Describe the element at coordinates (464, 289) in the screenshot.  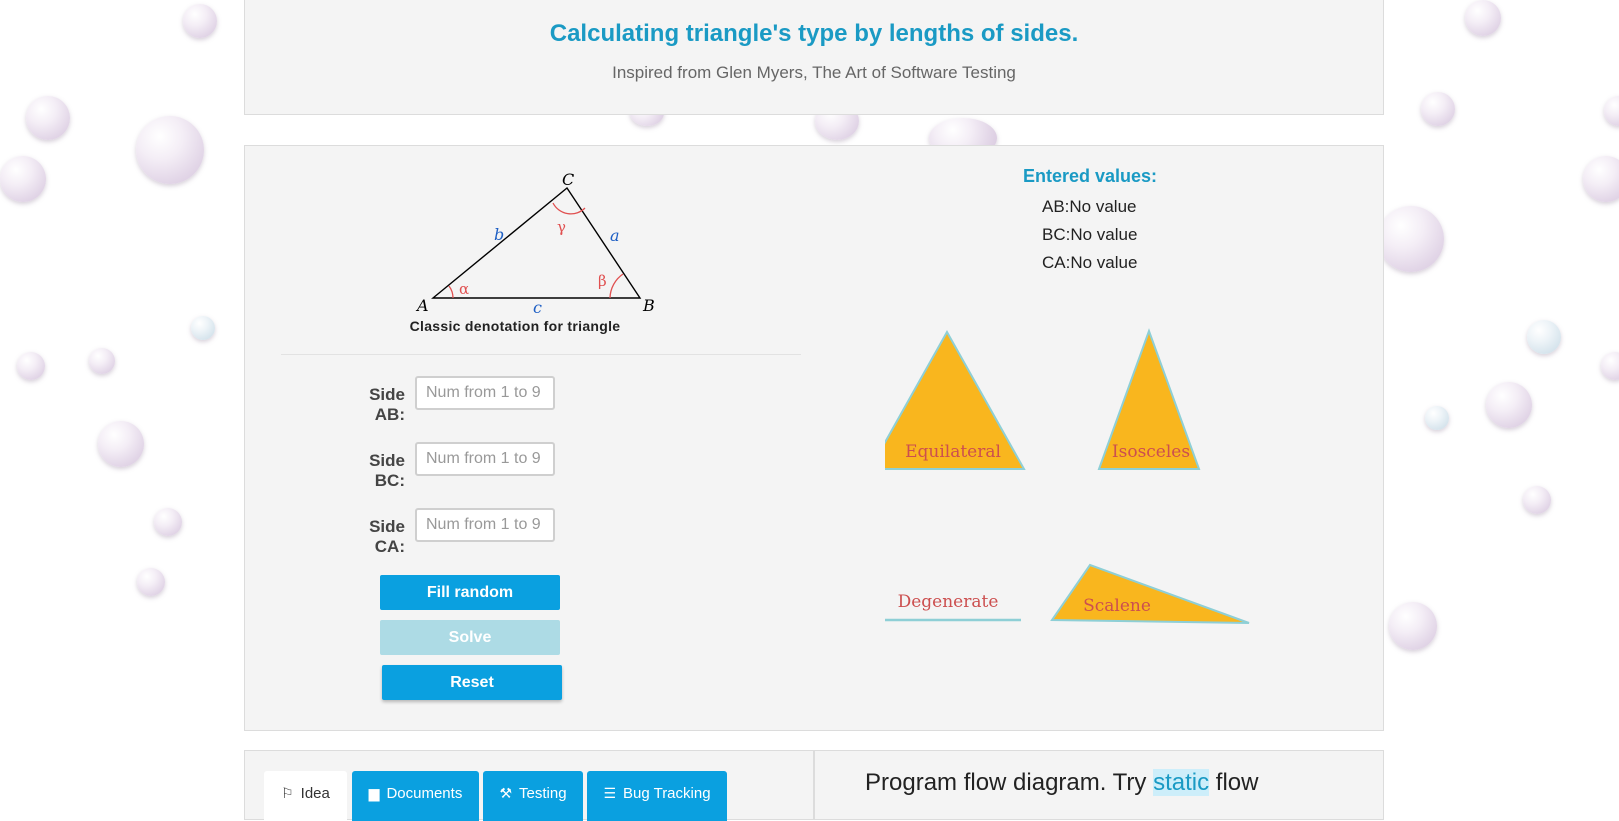
I see `angle-alpha-label: α` at that location.